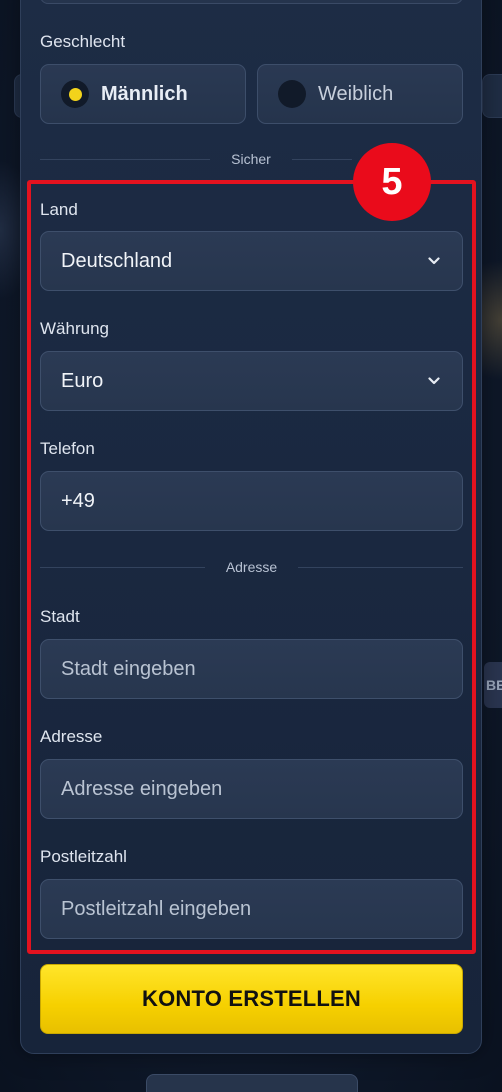 The width and height of the screenshot is (502, 1092). I want to click on background-chip-right: BE, so click(493, 685).